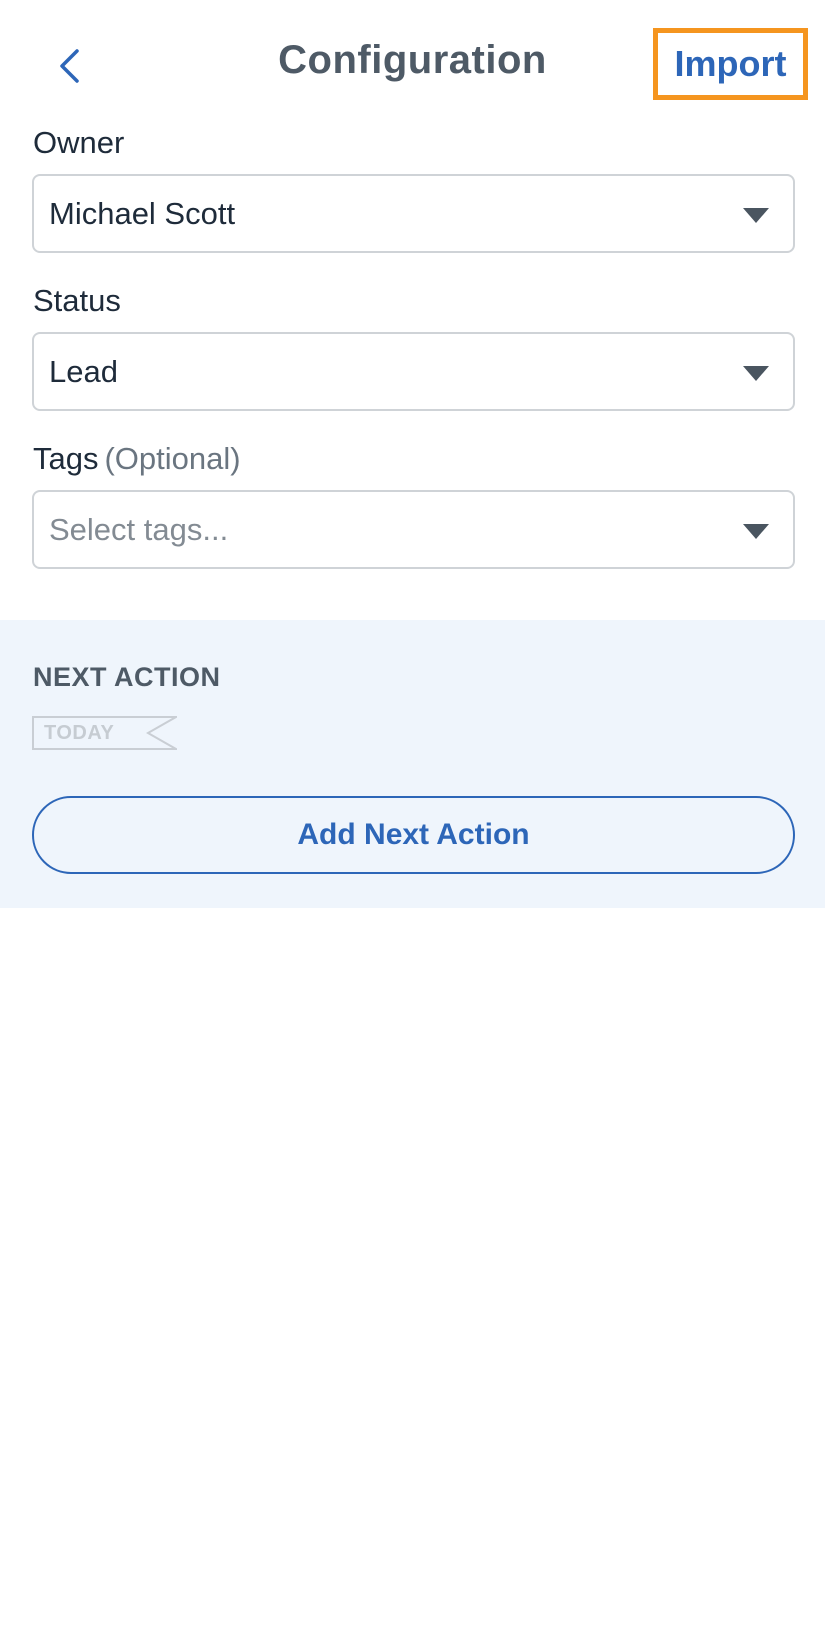  I want to click on owner-label: Owner, so click(79, 142).